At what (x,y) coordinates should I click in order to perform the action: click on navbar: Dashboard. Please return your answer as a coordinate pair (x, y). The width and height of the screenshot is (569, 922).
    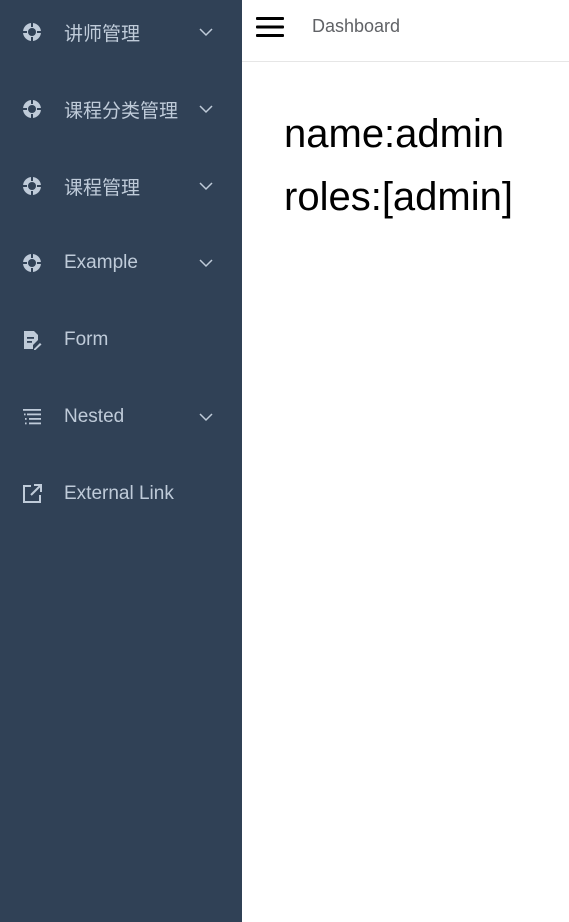
    Looking at the image, I should click on (405, 31).